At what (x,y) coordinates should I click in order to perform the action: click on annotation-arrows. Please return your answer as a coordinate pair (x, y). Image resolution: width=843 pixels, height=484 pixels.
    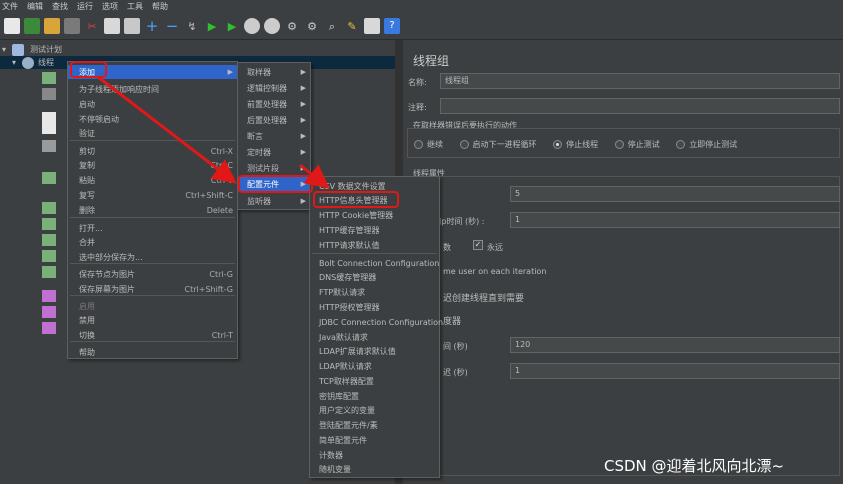
    Looking at the image, I should click on (213, 132).